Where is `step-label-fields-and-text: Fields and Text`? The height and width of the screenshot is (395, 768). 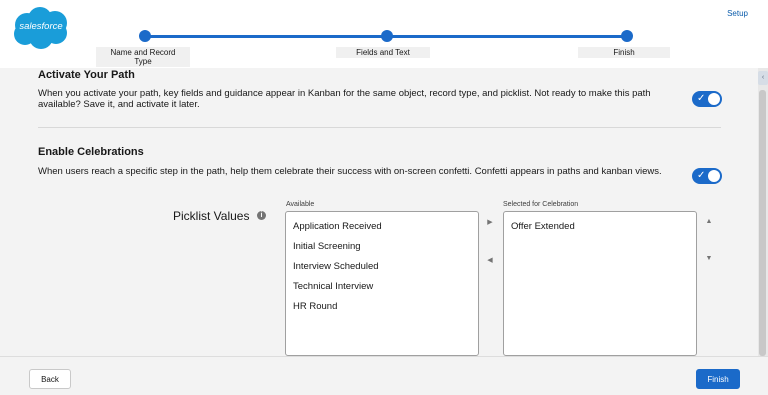
step-label-fields-and-text: Fields and Text is located at coordinates (383, 52).